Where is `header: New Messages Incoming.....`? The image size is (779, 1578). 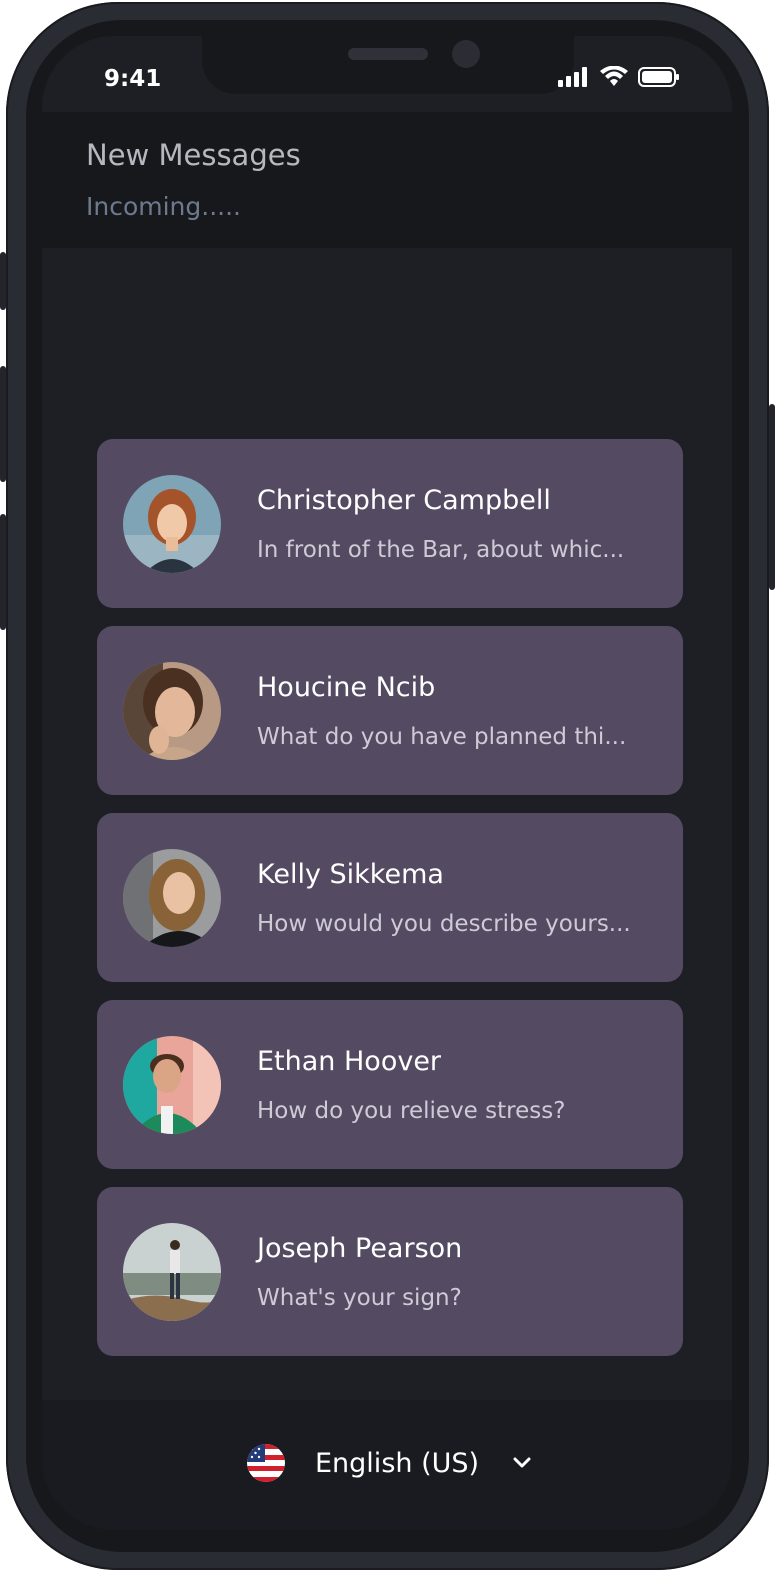 header: New Messages Incoming..... is located at coordinates (387, 180).